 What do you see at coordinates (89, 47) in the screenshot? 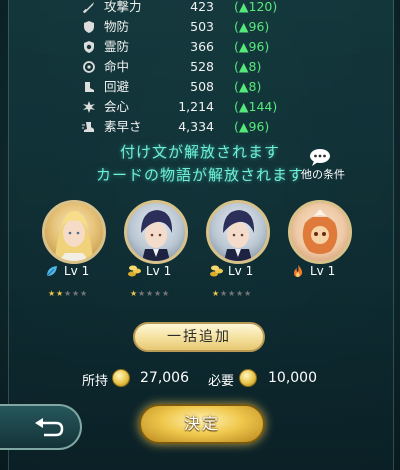
I see `spirit-shield-icon` at bounding box center [89, 47].